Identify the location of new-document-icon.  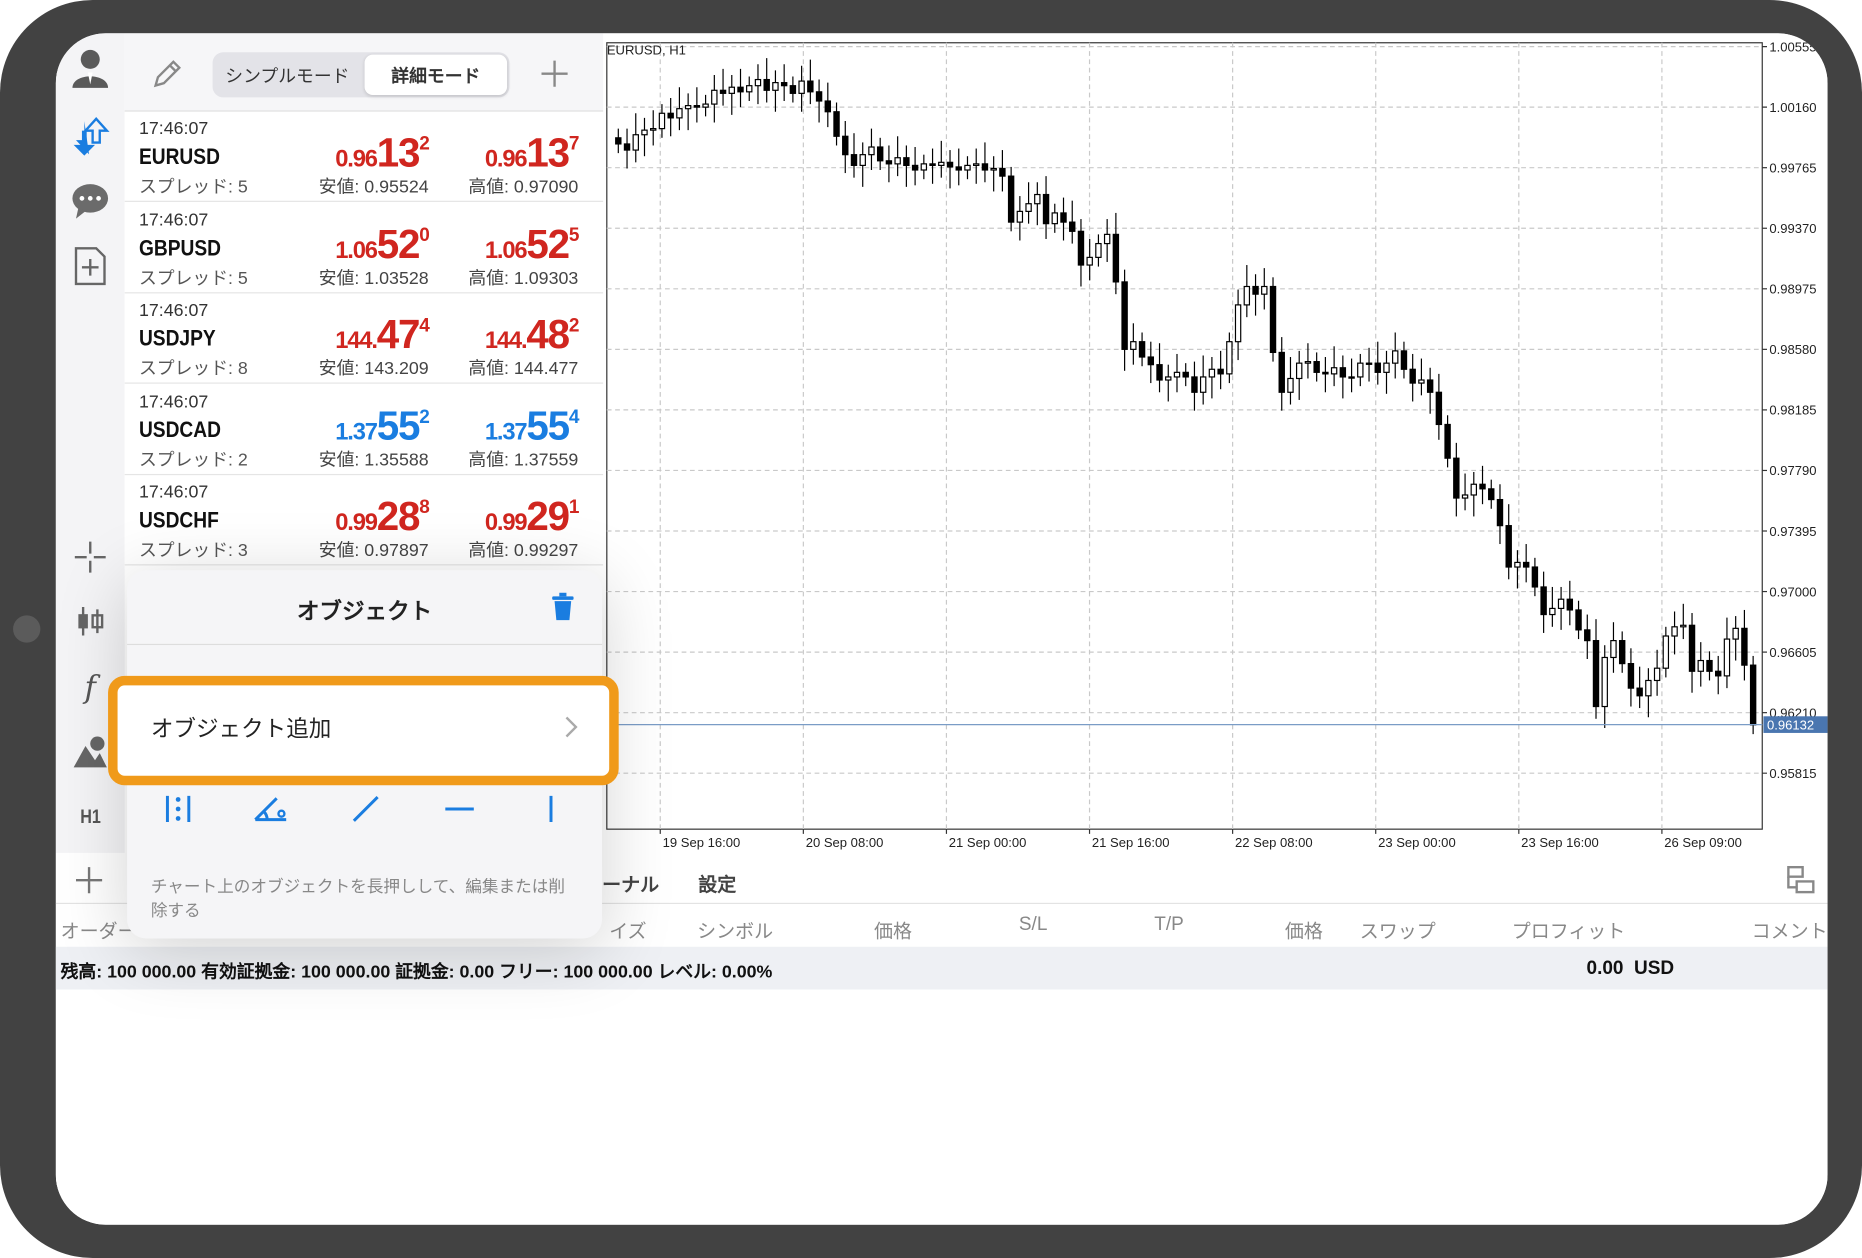
(90, 266).